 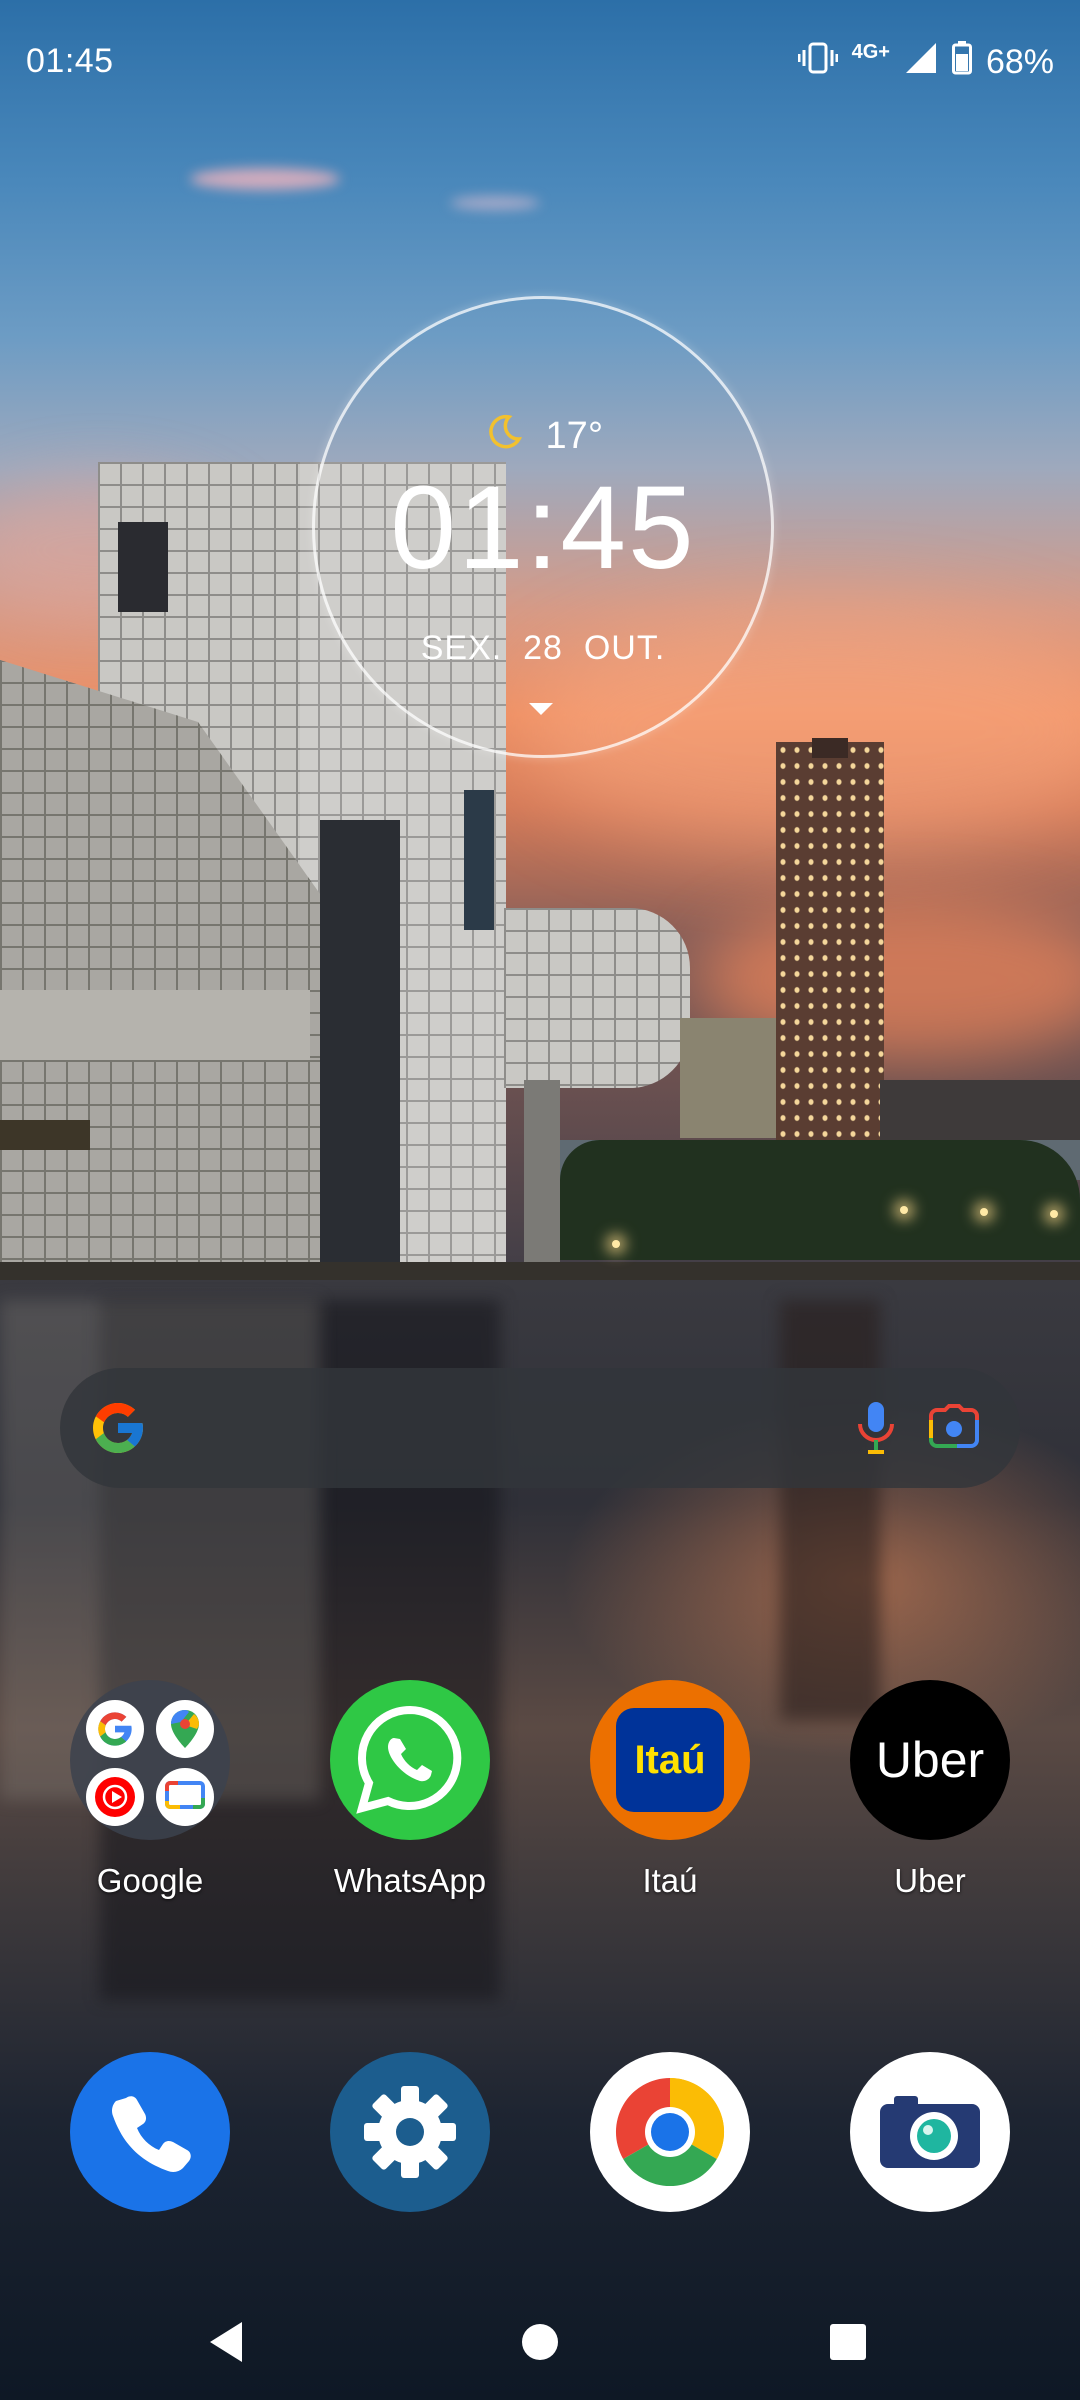 I want to click on status-bar: 01:45 4G+ 68%, so click(x=540, y=60).